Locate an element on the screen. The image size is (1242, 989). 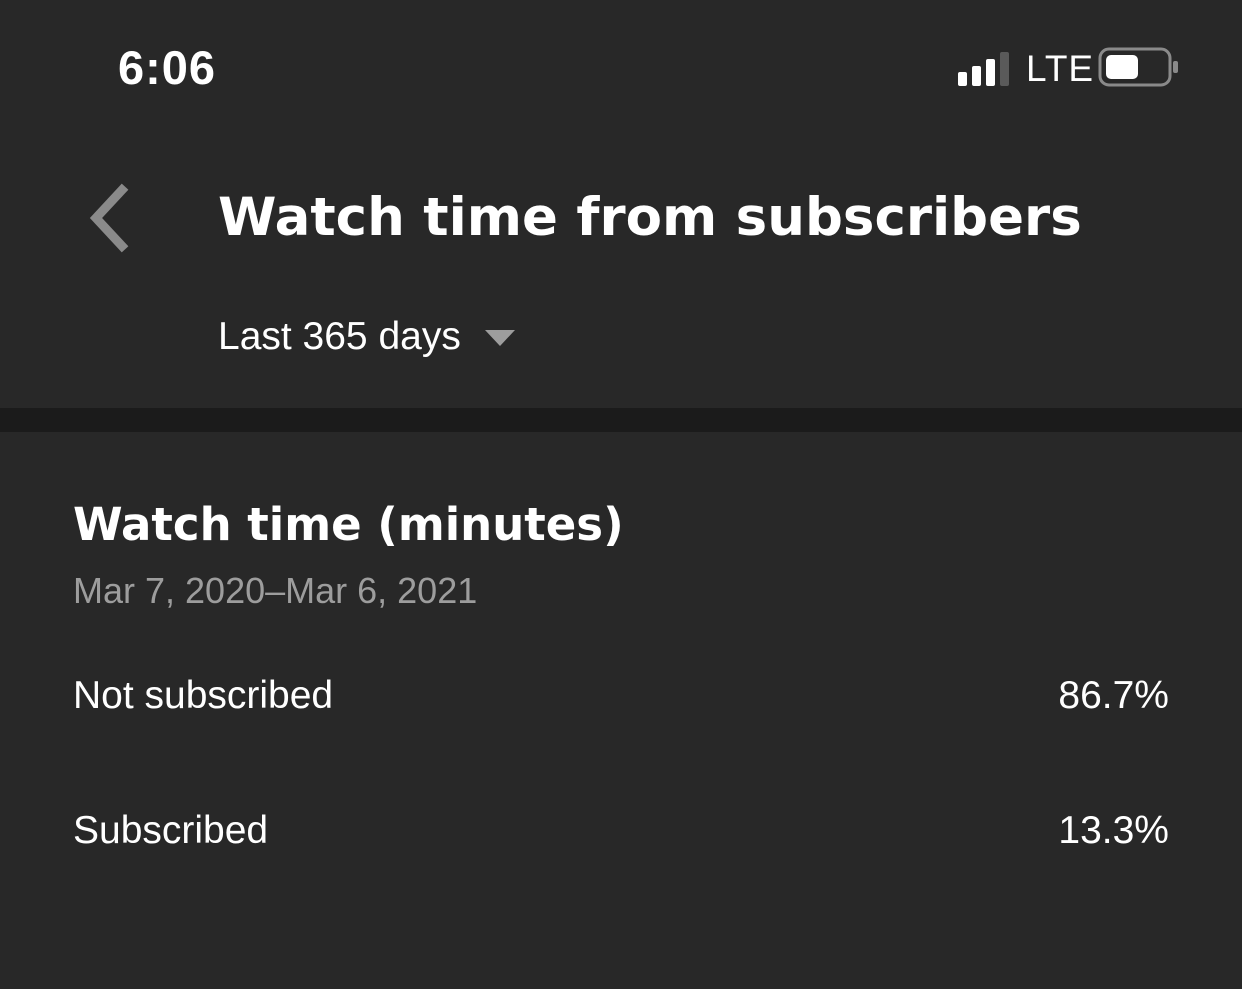
list-item: Subscribed 13.3% is located at coordinates (621, 831).